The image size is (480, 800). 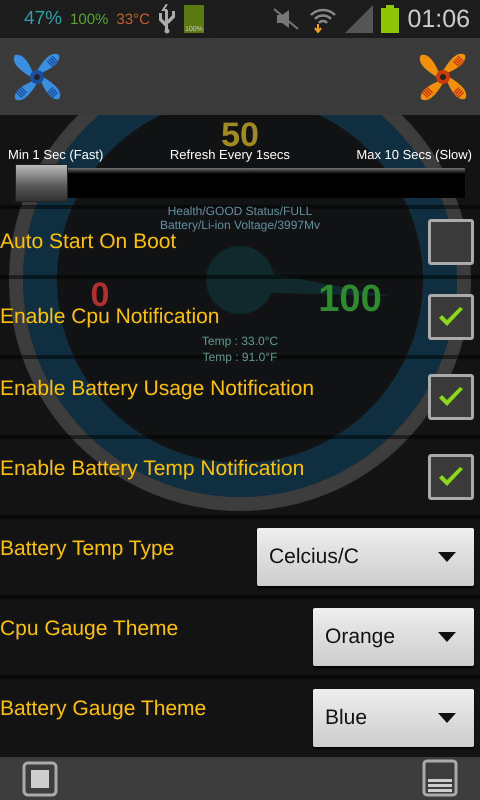 I want to click on usb-icon, so click(x=167, y=19).